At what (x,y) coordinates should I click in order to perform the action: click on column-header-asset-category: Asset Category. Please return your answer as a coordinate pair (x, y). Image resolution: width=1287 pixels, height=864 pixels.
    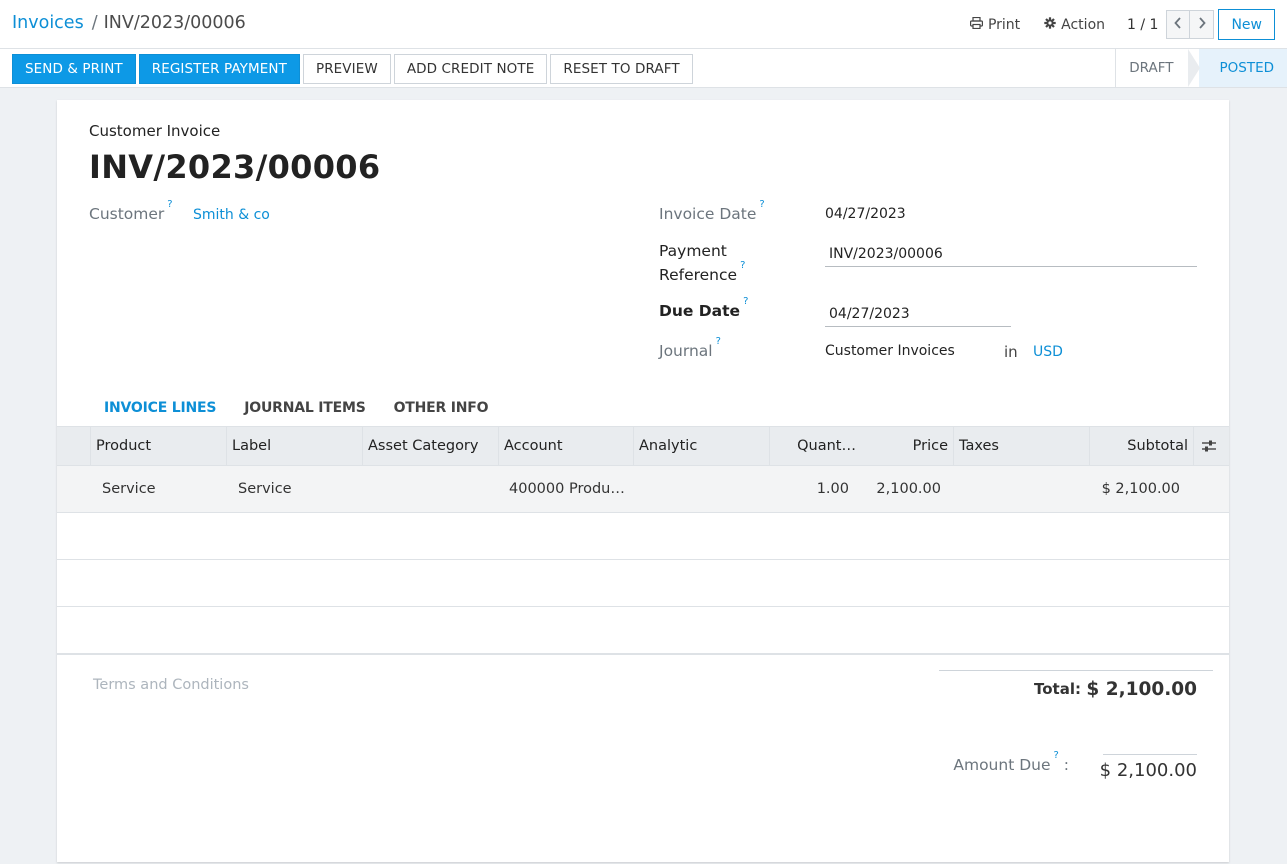
    Looking at the image, I should click on (430, 446).